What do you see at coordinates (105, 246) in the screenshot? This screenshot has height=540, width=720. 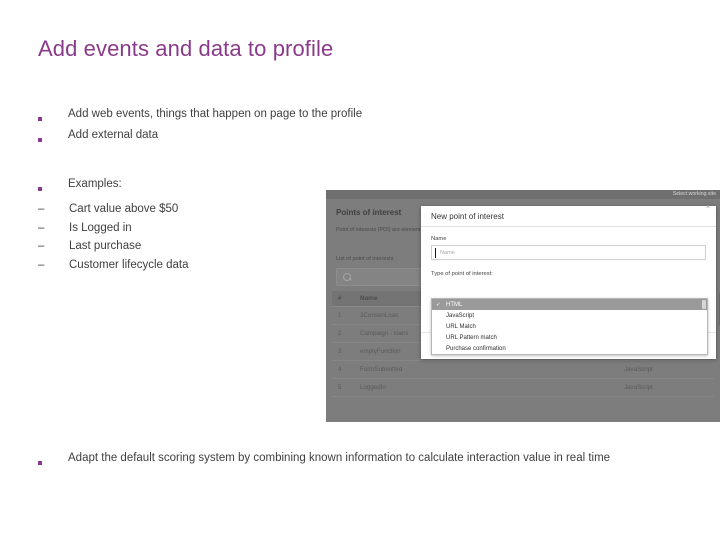 I see `sublist-text: Last purchase` at bounding box center [105, 246].